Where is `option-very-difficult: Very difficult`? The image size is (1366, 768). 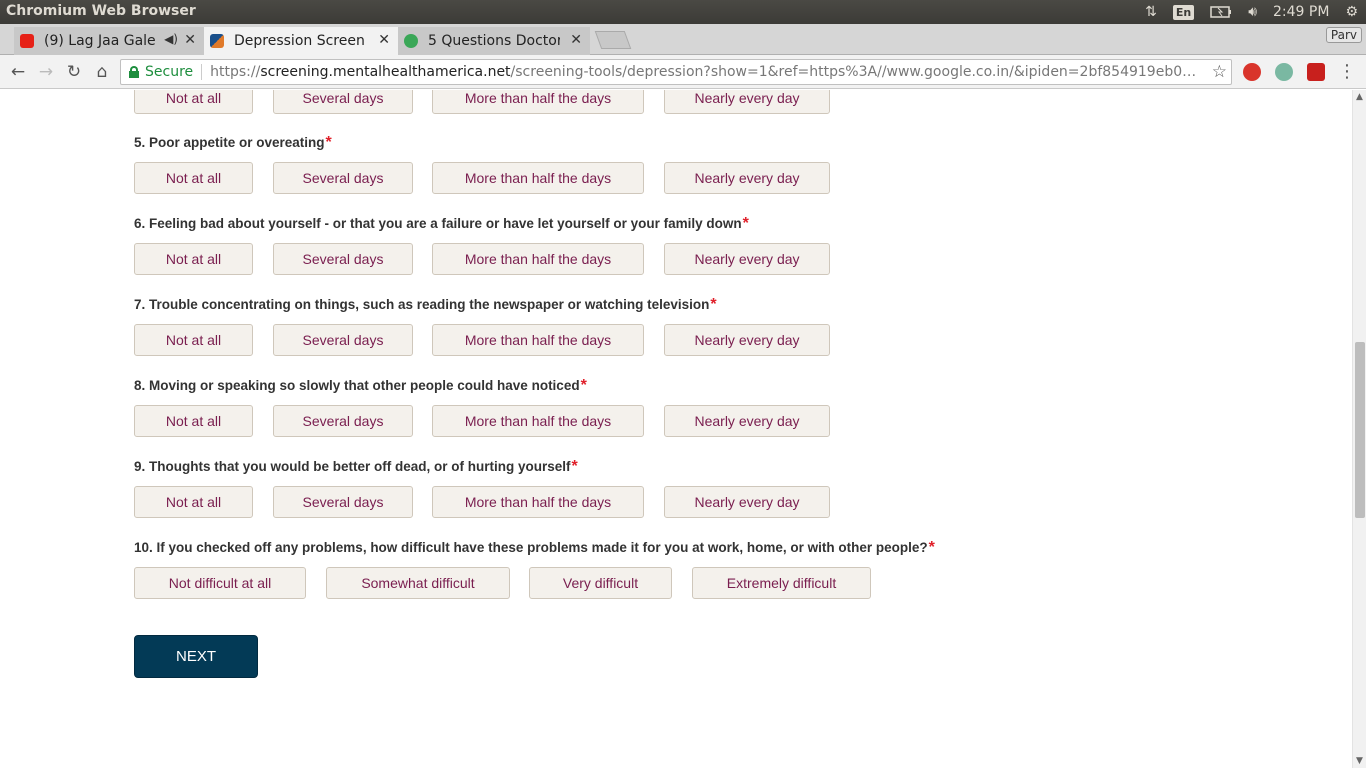
option-very-difficult: Very difficult is located at coordinates (600, 583).